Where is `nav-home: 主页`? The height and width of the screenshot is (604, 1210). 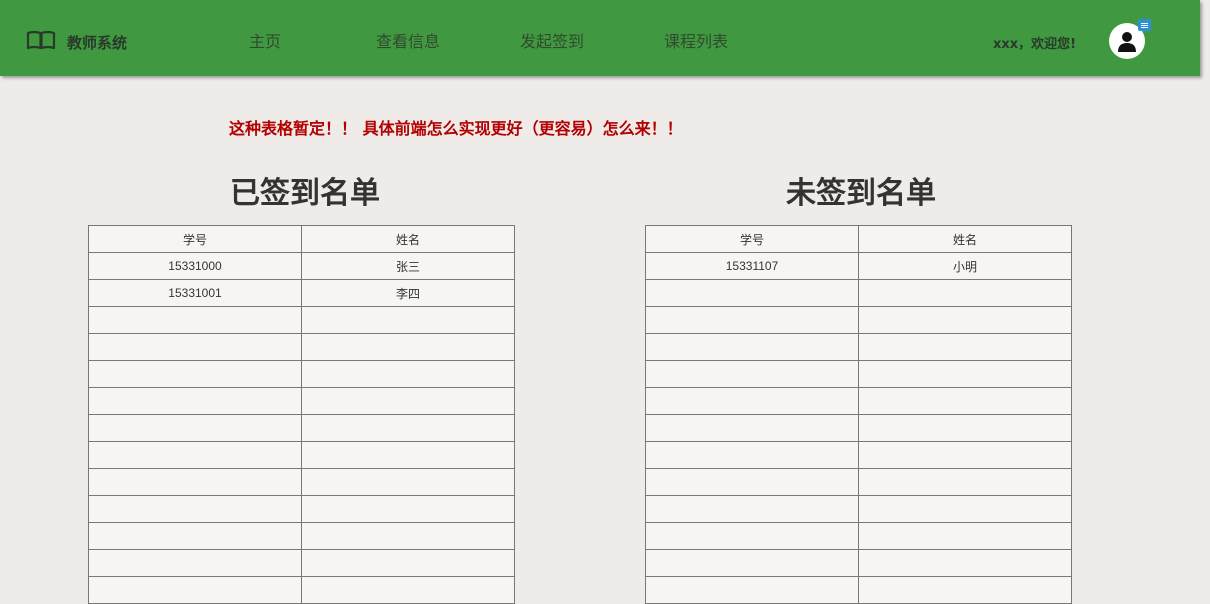
nav-home: 主页 is located at coordinates (265, 40).